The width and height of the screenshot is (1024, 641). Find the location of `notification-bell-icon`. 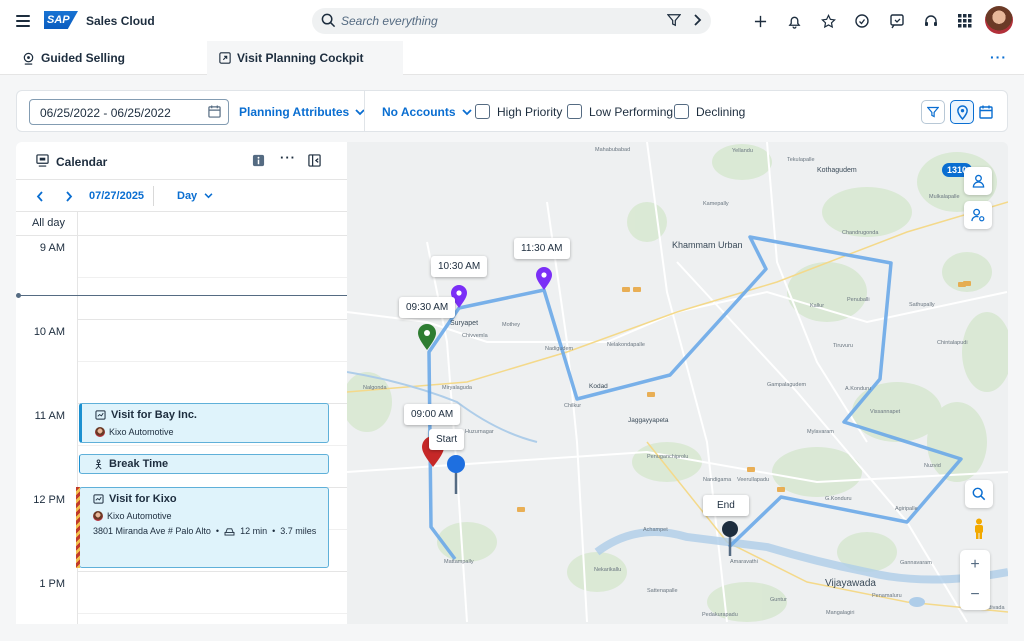

notification-bell-icon is located at coordinates (794, 21).